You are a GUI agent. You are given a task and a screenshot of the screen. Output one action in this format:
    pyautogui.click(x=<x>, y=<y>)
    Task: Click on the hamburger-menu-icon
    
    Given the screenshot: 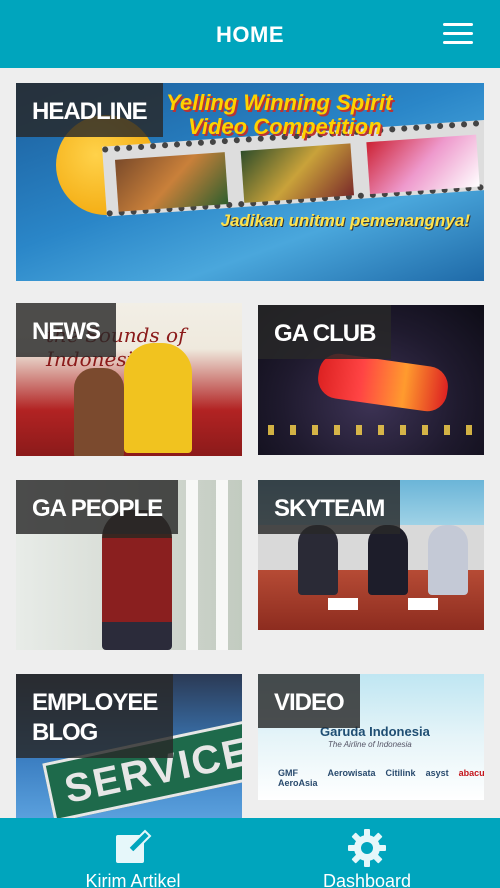 What is the action you would take?
    pyautogui.click(x=458, y=35)
    